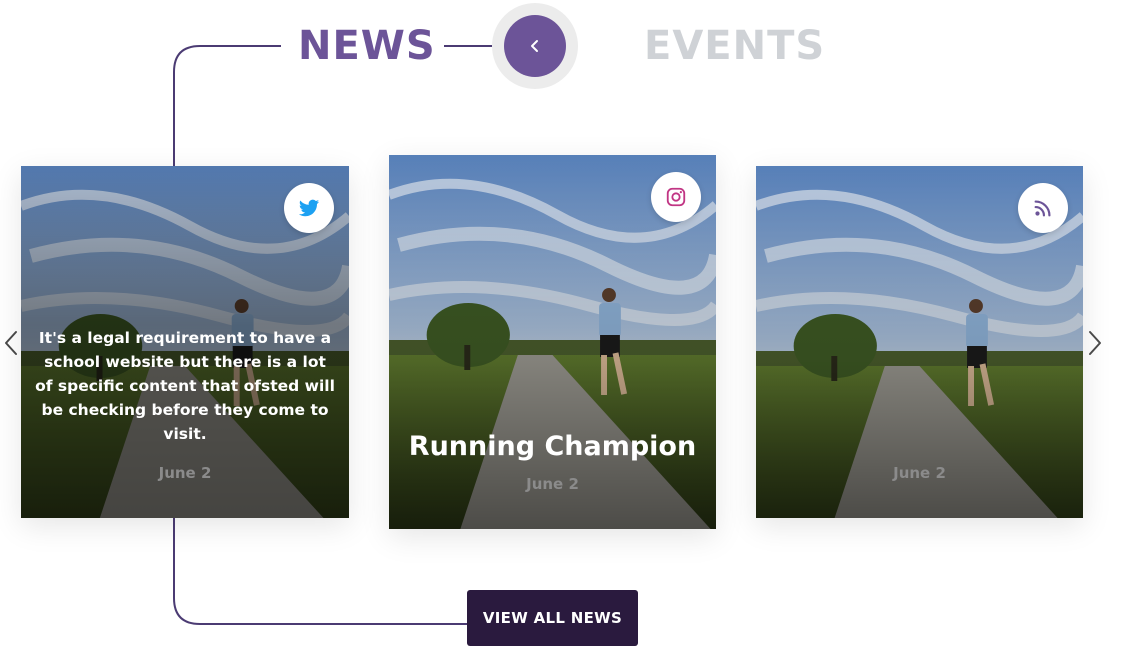  What do you see at coordinates (367, 46) in the screenshot?
I see `tab-news: NEWS` at bounding box center [367, 46].